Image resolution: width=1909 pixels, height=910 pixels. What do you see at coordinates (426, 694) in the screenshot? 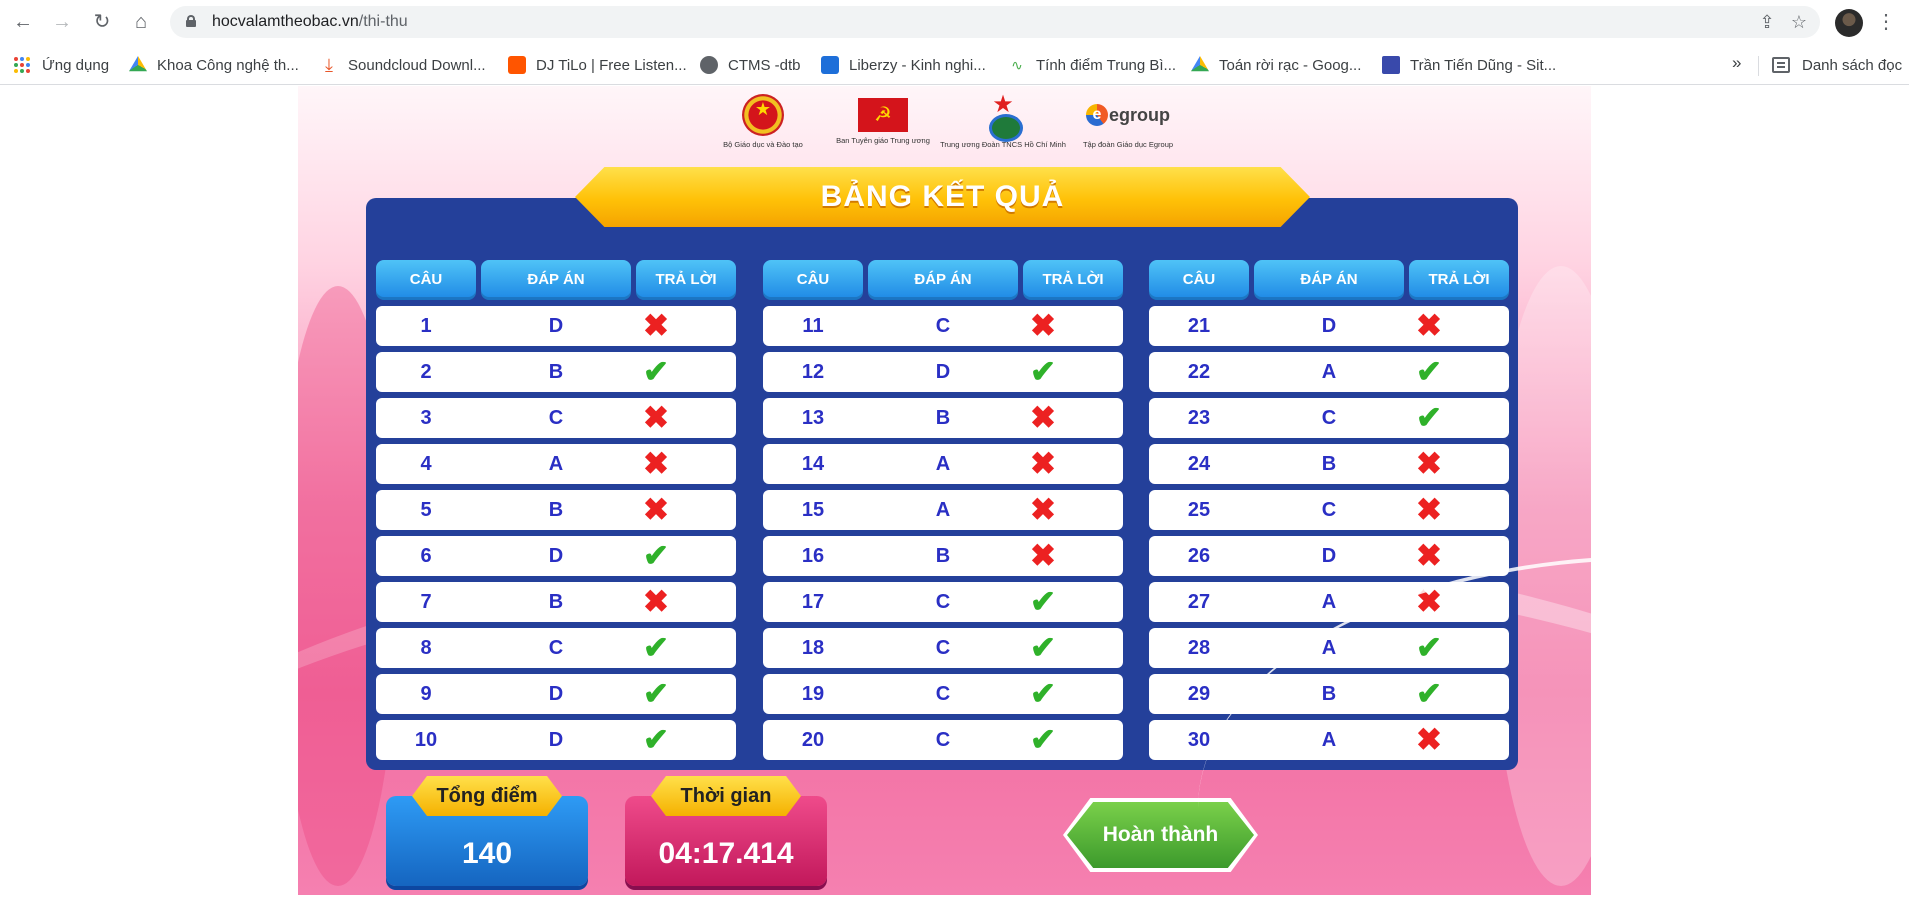
I see `question-number: 9` at bounding box center [426, 694].